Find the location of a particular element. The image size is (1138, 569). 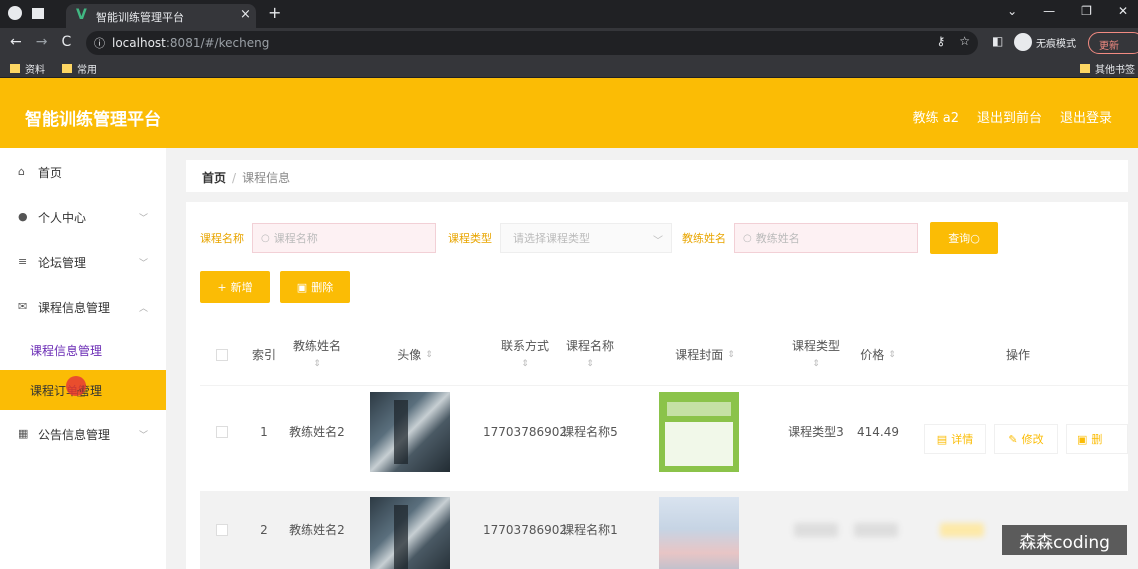

url-text: localhost:8081/#/kecheng is located at coordinates (190, 43).